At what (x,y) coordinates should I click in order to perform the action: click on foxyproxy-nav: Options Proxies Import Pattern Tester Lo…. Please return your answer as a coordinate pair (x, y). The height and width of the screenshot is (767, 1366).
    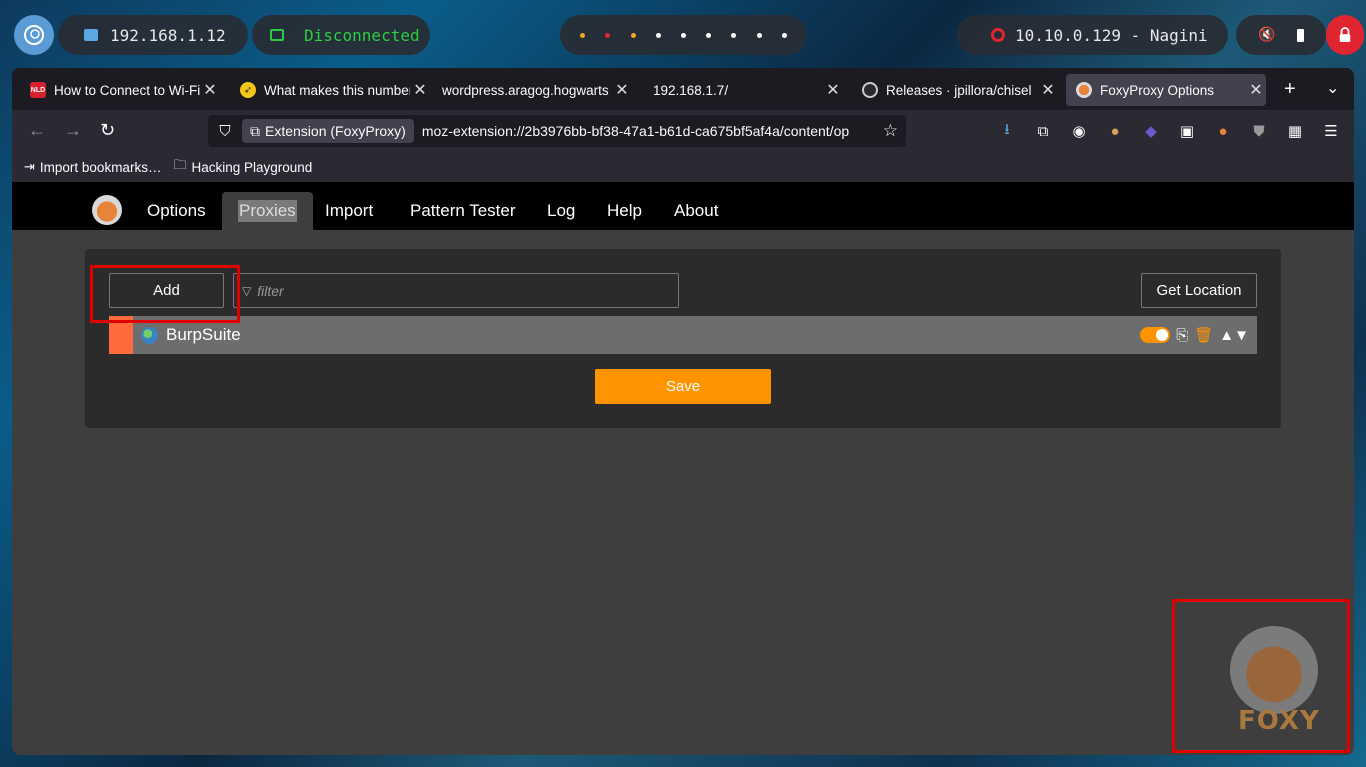
    Looking at the image, I should click on (683, 206).